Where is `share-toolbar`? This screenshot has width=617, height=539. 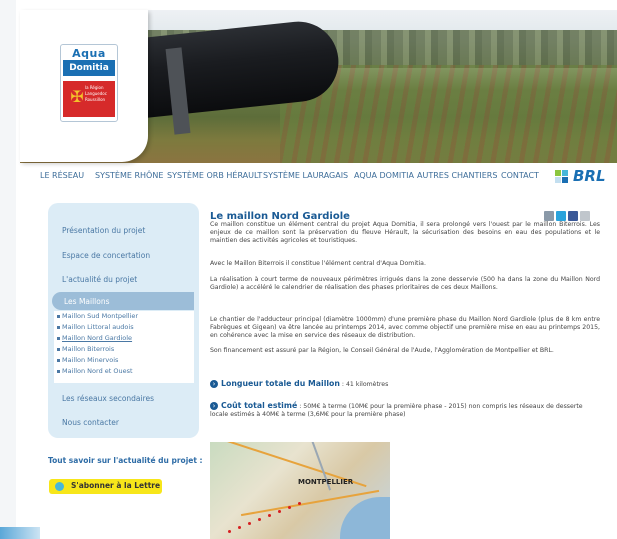
share-toolbar is located at coordinates (571, 216).